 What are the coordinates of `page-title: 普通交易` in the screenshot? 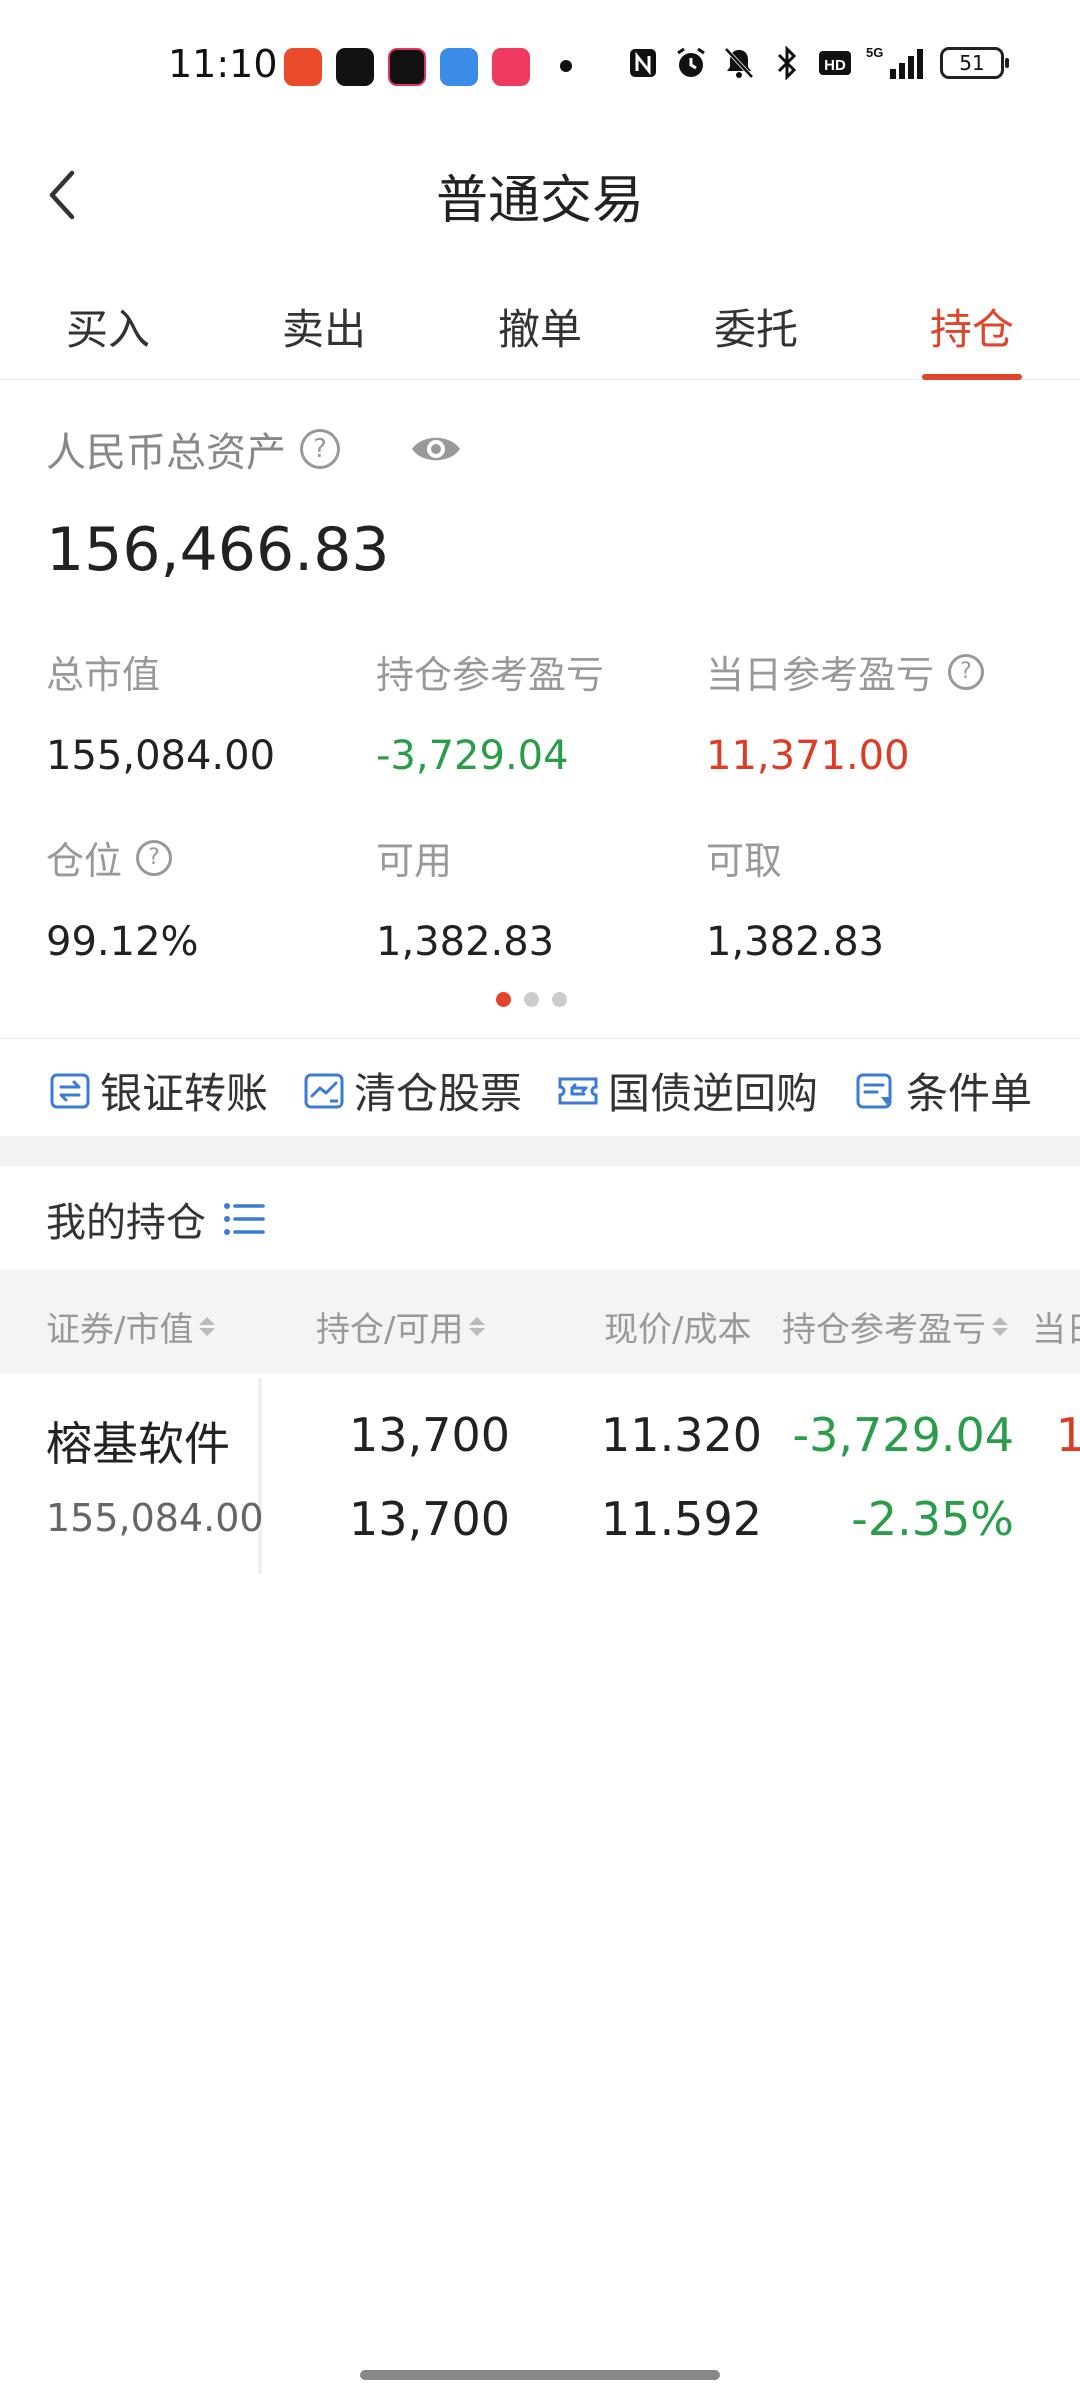 It's located at (539, 201).